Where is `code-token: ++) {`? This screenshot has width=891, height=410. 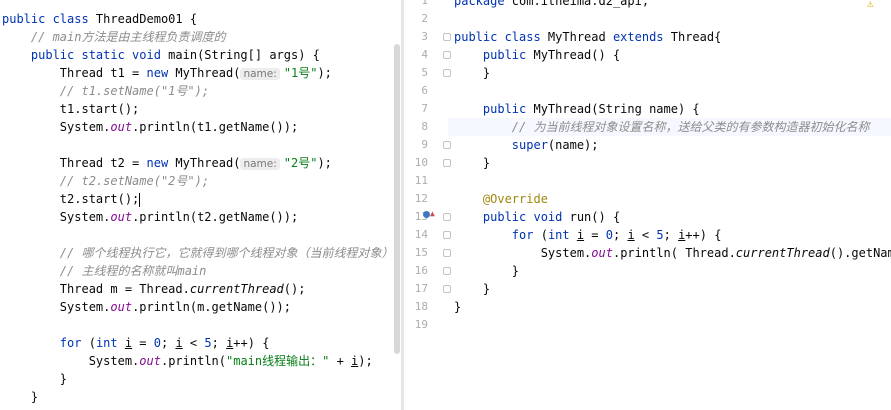 code-token: ++) { is located at coordinates (703, 235).